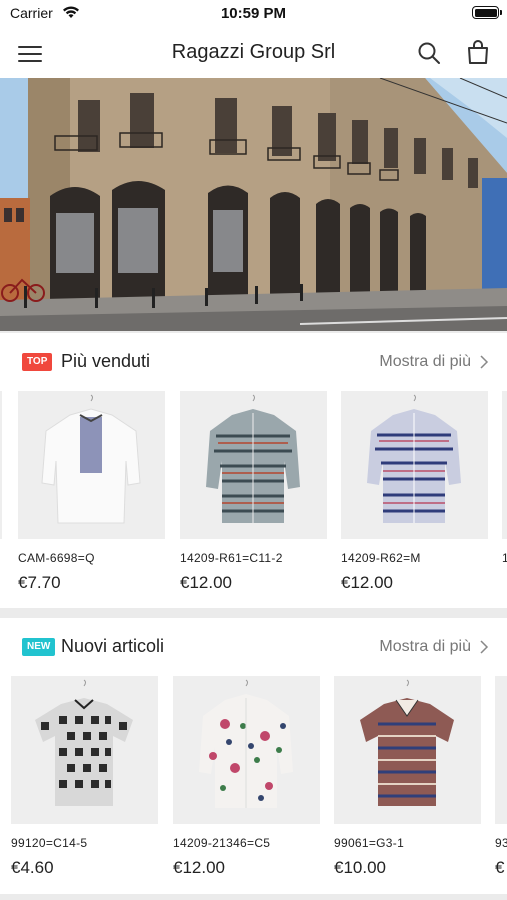 The image size is (507, 900). What do you see at coordinates (501, 843) in the screenshot?
I see `product-sku: 93` at bounding box center [501, 843].